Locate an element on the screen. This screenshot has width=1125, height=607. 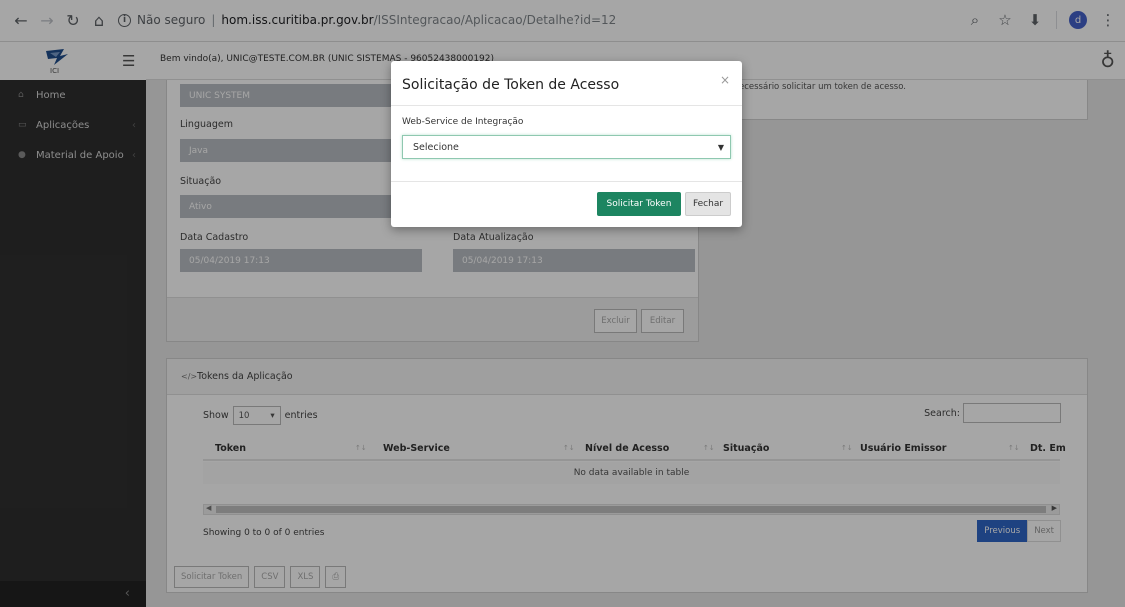
web-service-select: Selecione ▼ is located at coordinates (566, 147).